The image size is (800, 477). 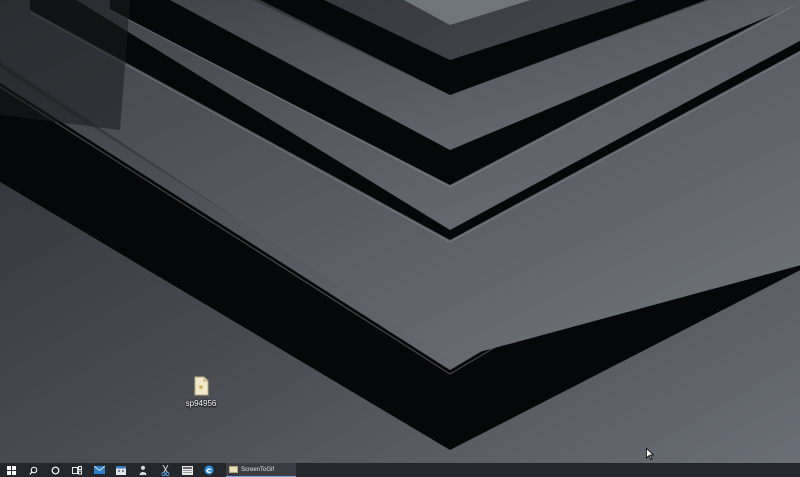 I want to click on mouse-cursor-icon, so click(x=650, y=454).